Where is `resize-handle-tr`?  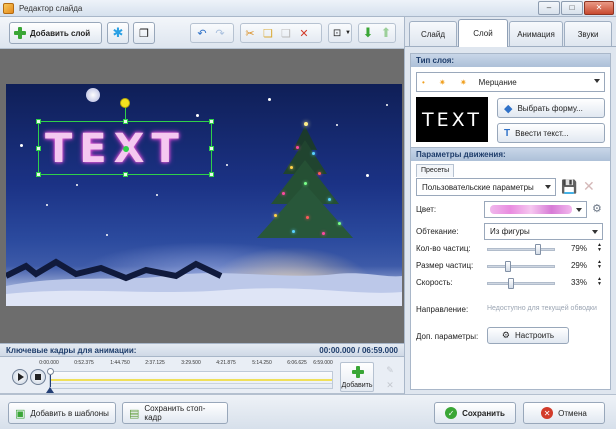 resize-handle-tr is located at coordinates (211, 121).